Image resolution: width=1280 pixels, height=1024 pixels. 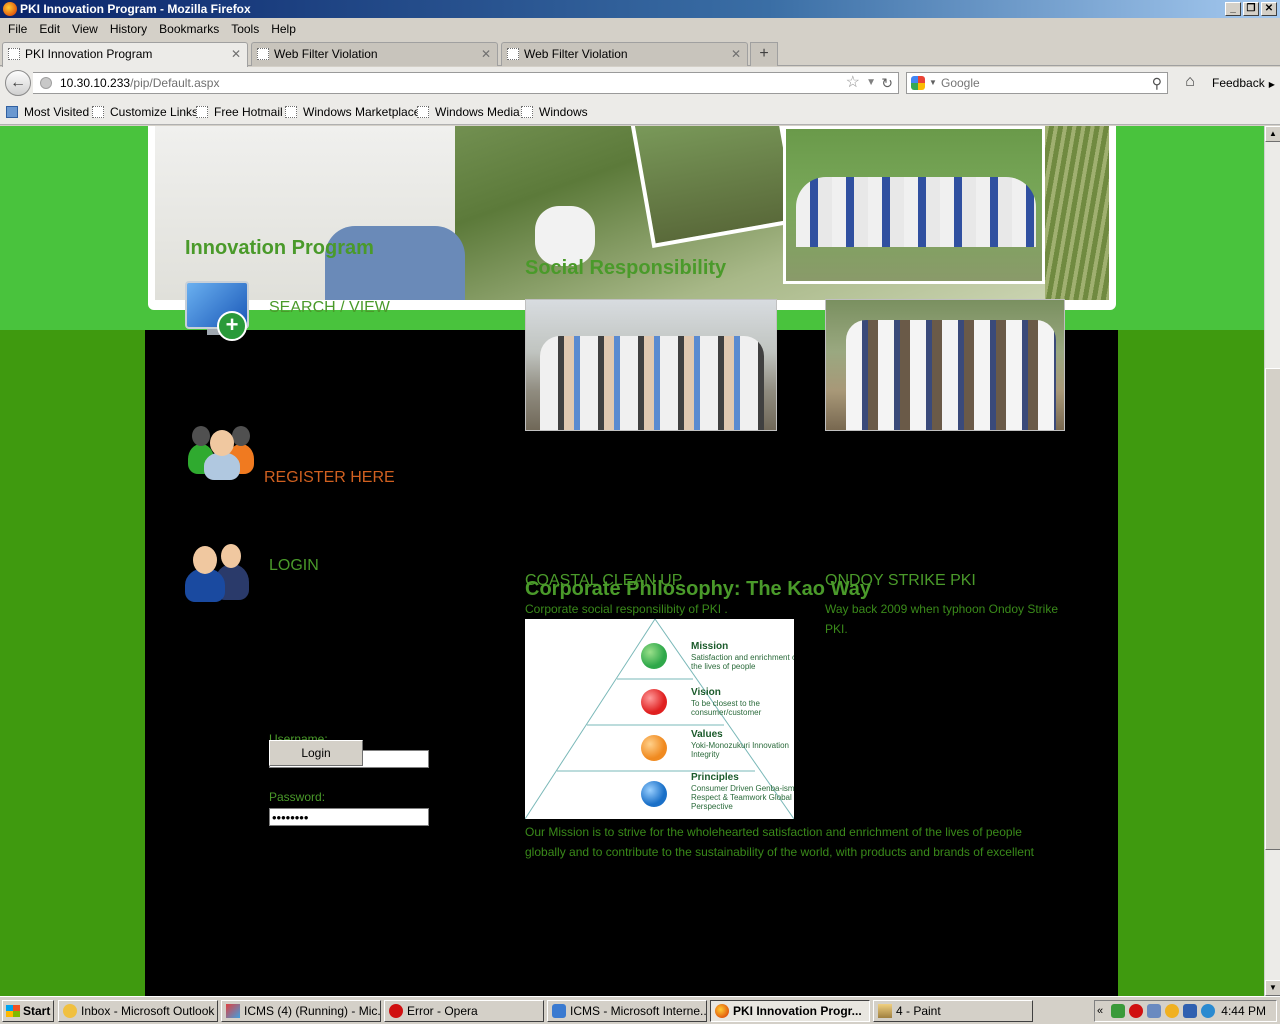 I want to click on vertical-scrollbar: ▲ ▼, so click(x=1272, y=561).